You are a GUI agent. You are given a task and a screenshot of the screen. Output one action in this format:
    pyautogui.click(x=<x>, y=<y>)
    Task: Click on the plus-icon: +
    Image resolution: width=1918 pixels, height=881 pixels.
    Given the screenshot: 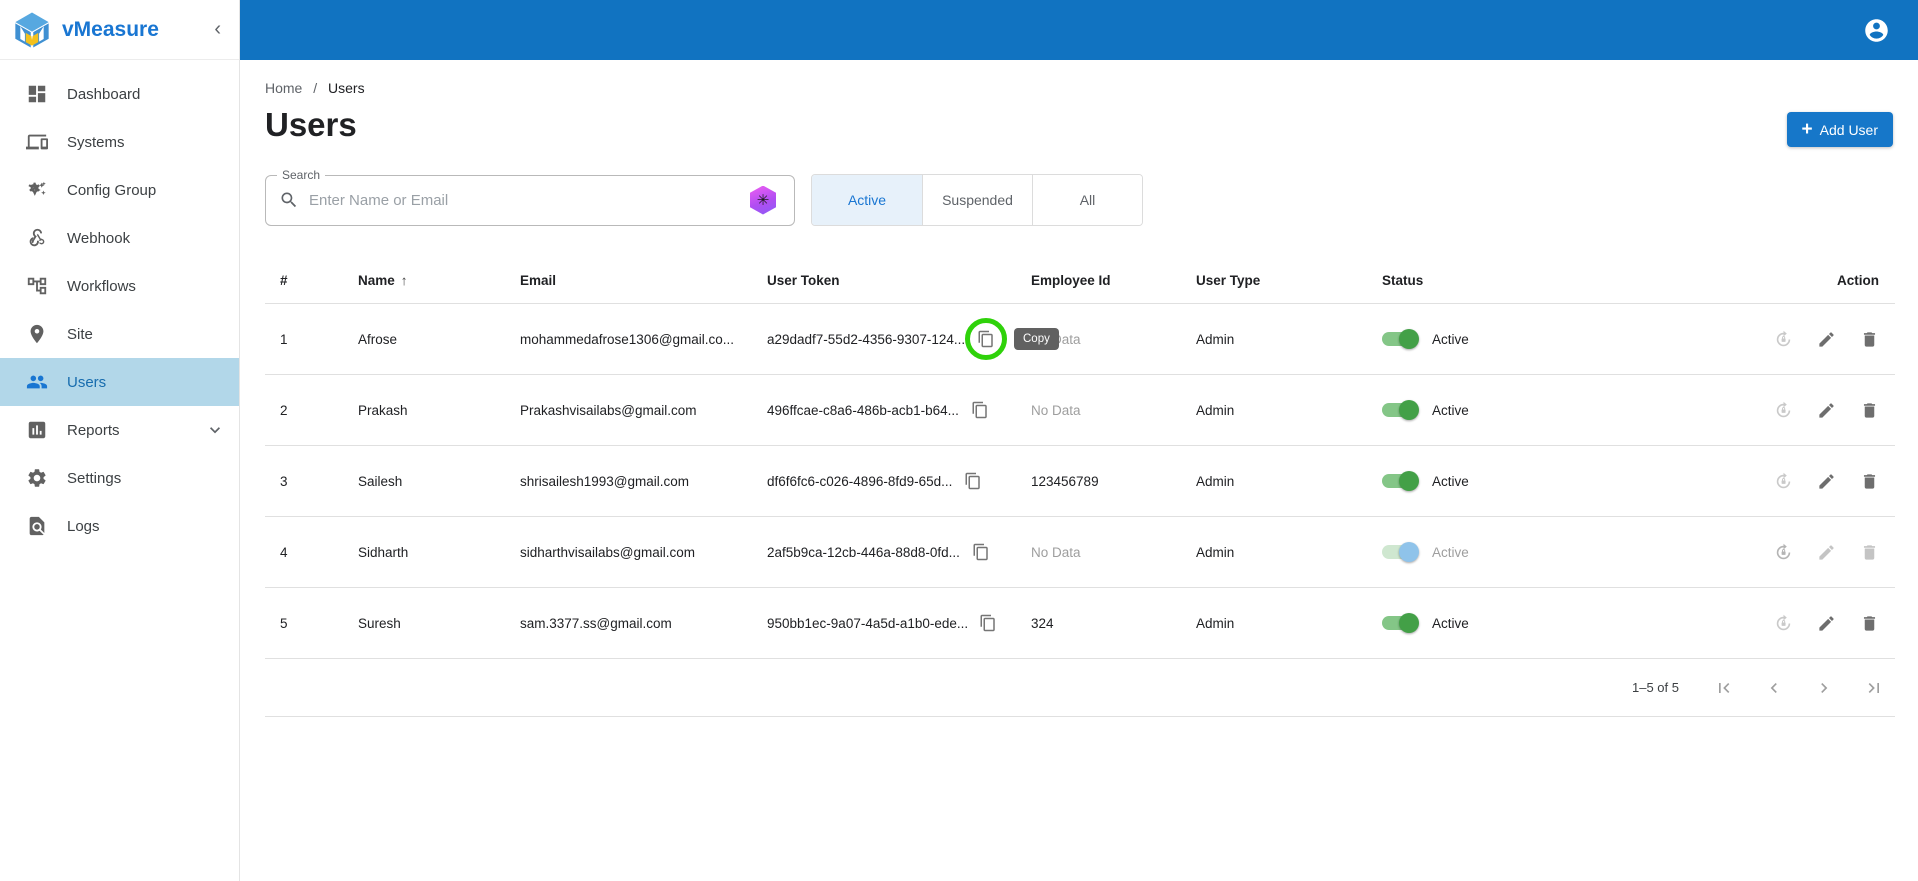 What is the action you would take?
    pyautogui.click(x=1807, y=129)
    